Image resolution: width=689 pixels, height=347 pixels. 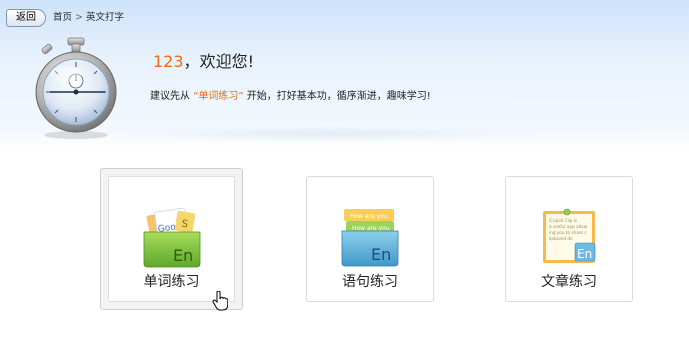 What do you see at coordinates (62, 17) in the screenshot?
I see `breadcrumb-home: 首页` at bounding box center [62, 17].